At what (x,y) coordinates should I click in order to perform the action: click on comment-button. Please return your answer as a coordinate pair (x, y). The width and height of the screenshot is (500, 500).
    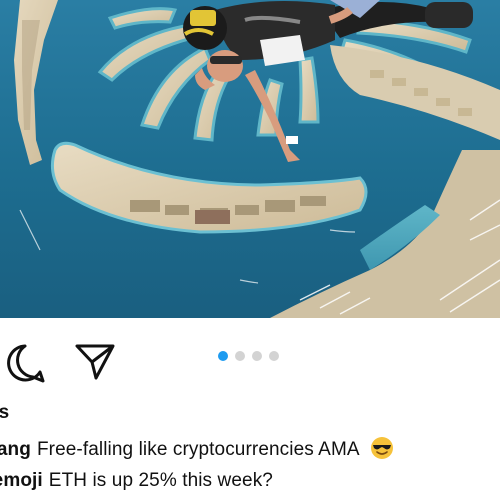
    Looking at the image, I should click on (25, 363).